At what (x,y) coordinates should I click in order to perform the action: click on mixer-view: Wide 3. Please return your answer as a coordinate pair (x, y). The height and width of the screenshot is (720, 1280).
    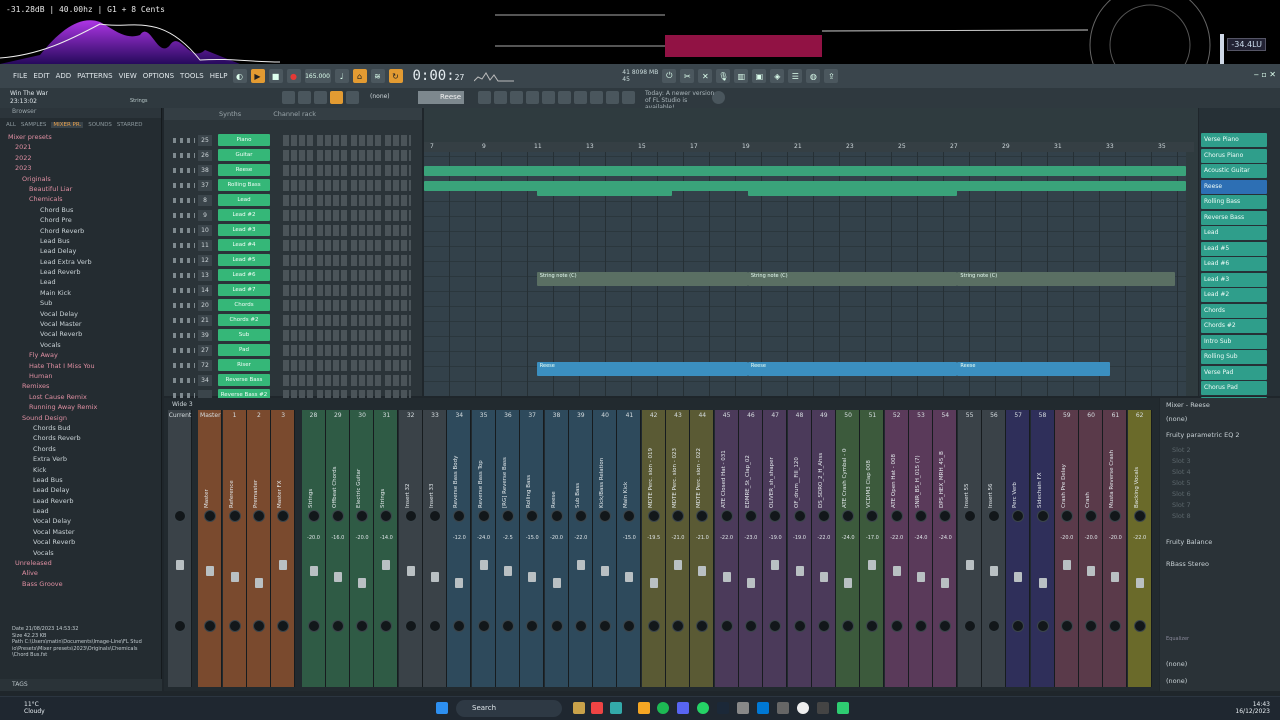
    Looking at the image, I should click on (182, 404).